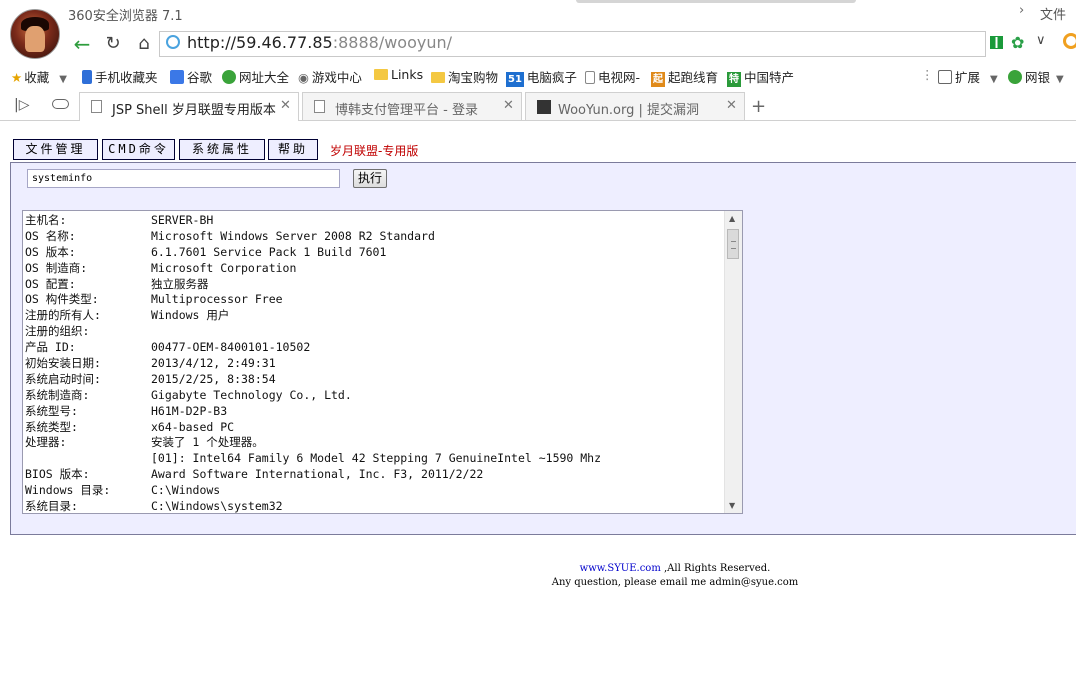  I want to click on bookmark-china-specialty: 特中国特产, so click(760, 77).